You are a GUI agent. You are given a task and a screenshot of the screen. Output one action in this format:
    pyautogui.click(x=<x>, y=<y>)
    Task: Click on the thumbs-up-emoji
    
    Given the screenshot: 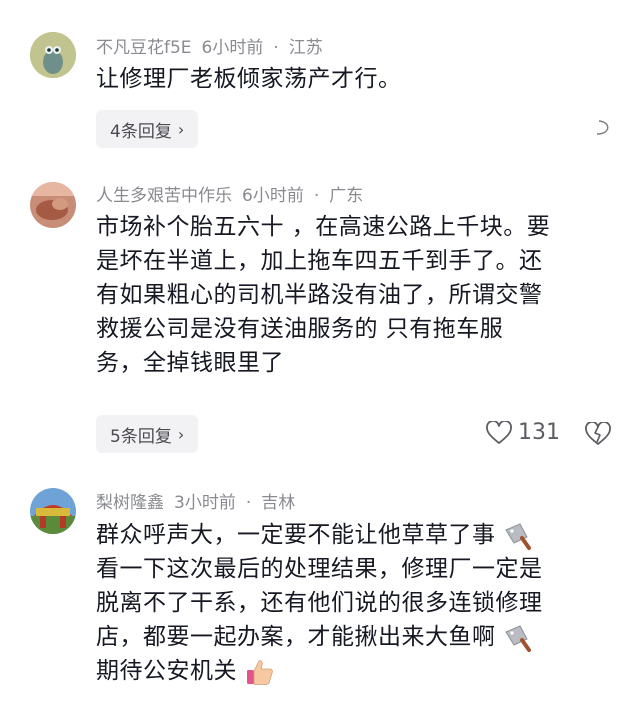 What is the action you would take?
    pyautogui.click(x=259, y=672)
    